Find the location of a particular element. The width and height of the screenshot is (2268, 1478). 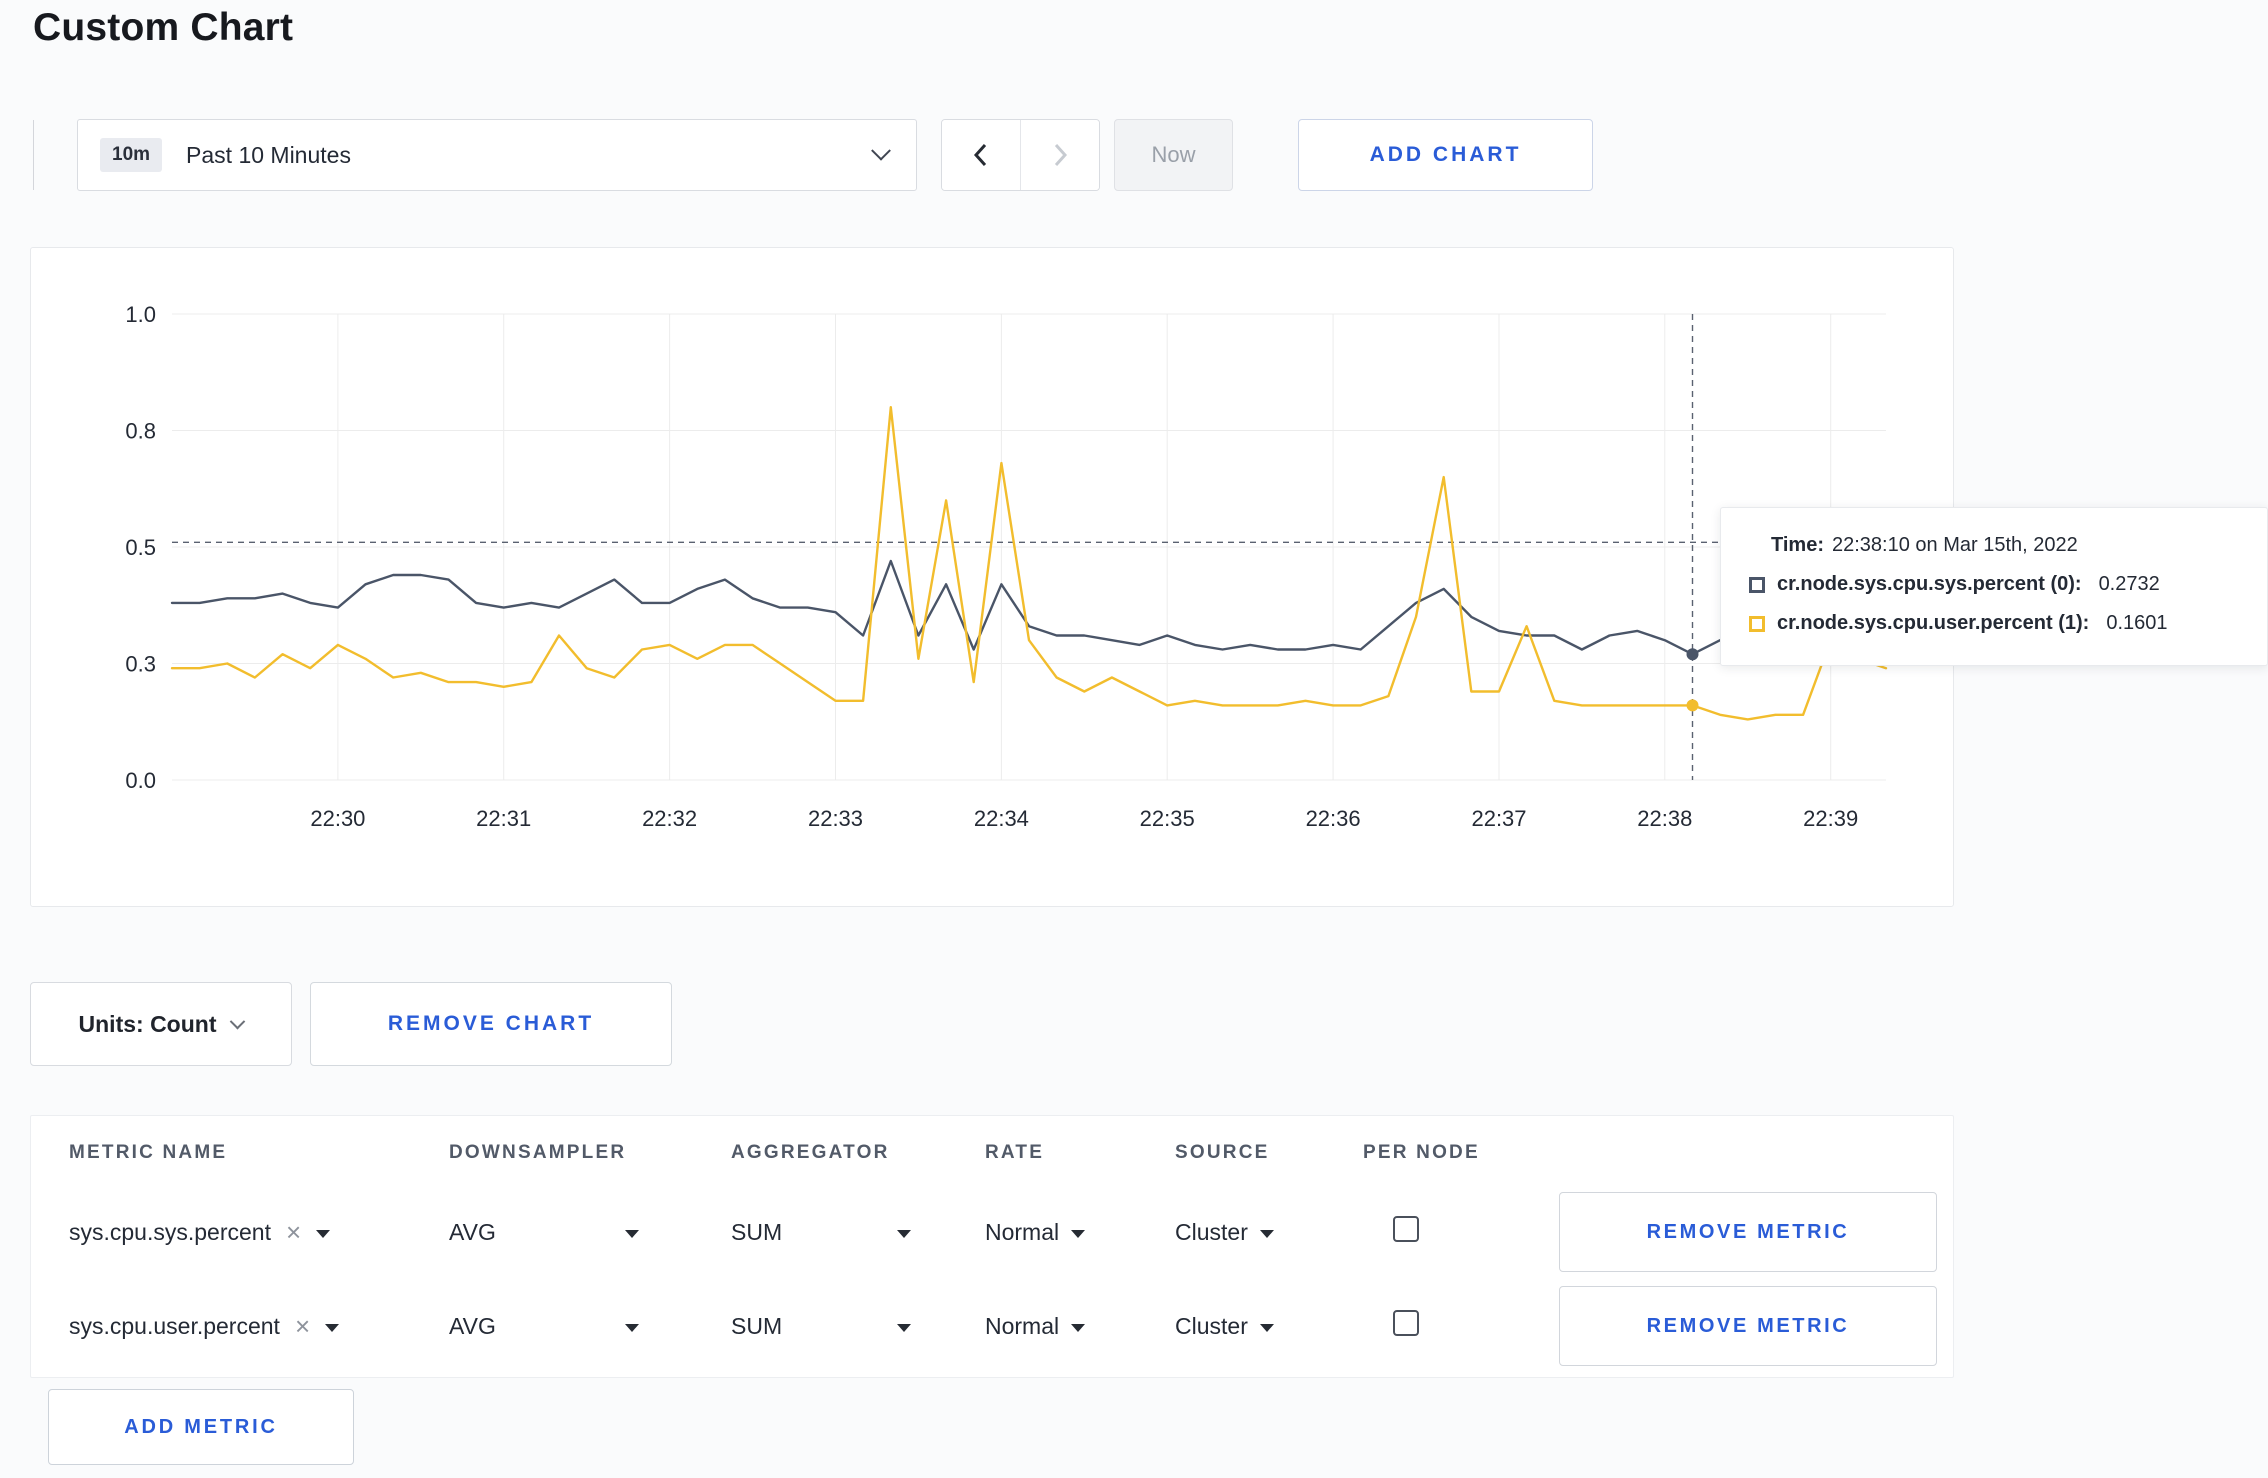

svg-text: 0.0 is located at coordinates (140, 780).